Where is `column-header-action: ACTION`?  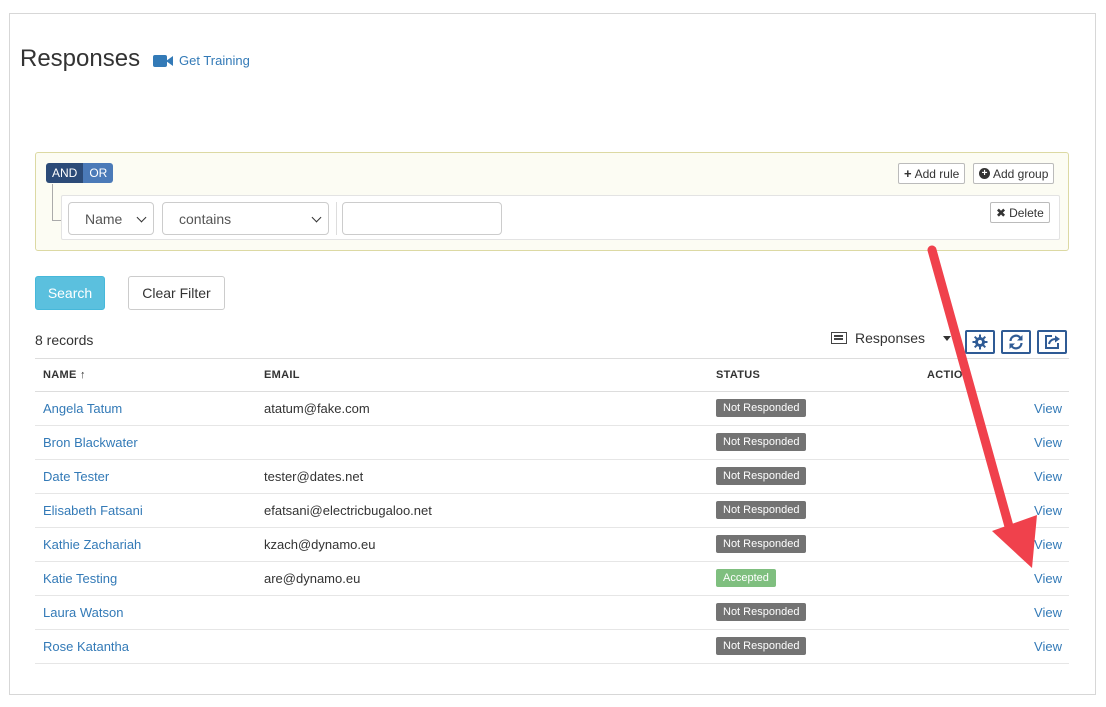 column-header-action: ACTION is located at coordinates (949, 375).